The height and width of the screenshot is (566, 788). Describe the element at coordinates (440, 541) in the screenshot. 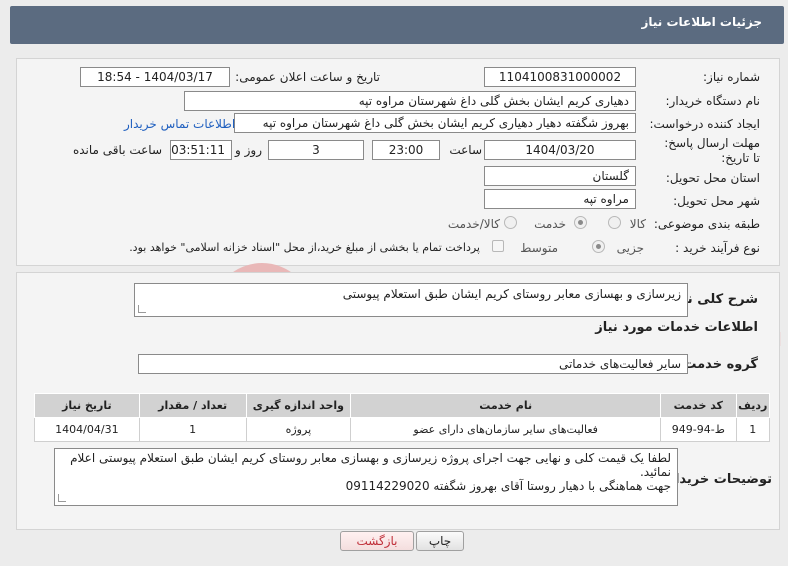

I see `print-button: چاپ` at that location.